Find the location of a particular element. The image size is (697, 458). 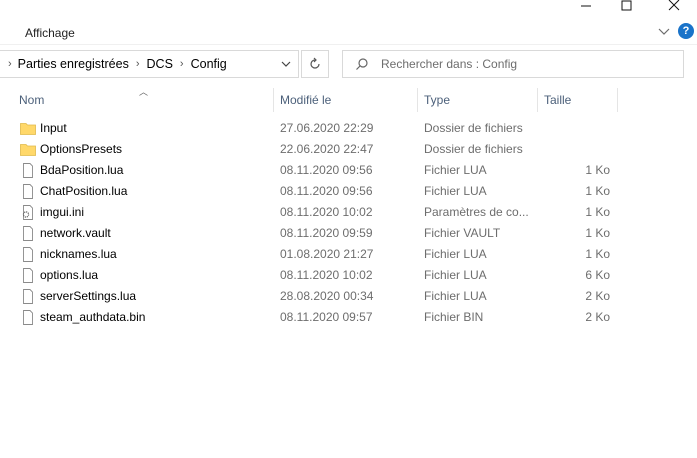

file-type: Fichier VAULT is located at coordinates (462, 233).